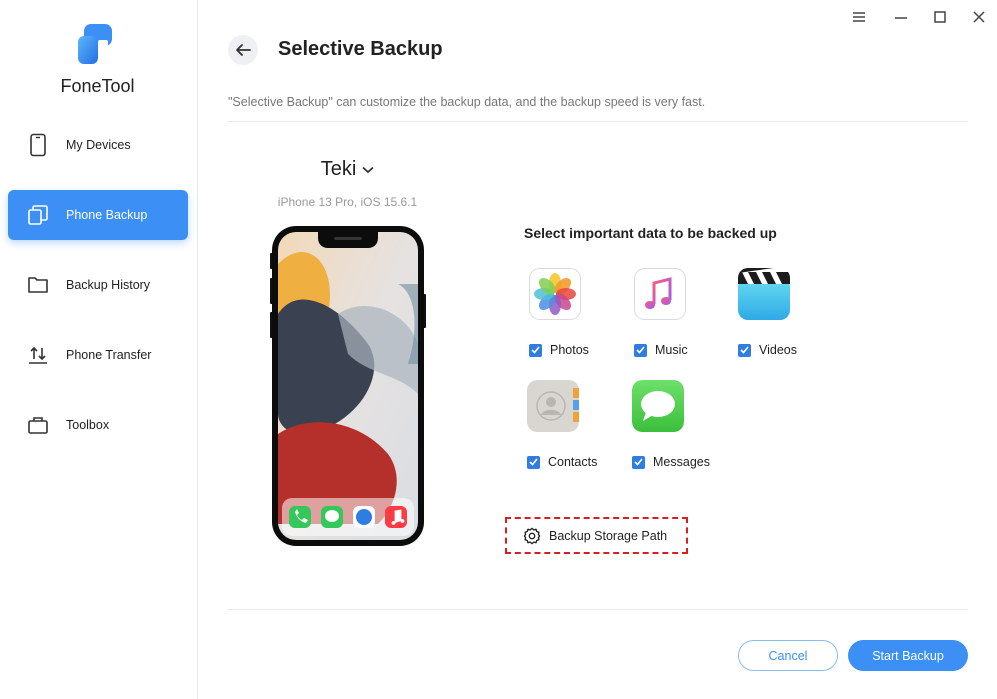 The height and width of the screenshot is (699, 997). I want to click on photos-checkbox-row: Photos, so click(584, 350).